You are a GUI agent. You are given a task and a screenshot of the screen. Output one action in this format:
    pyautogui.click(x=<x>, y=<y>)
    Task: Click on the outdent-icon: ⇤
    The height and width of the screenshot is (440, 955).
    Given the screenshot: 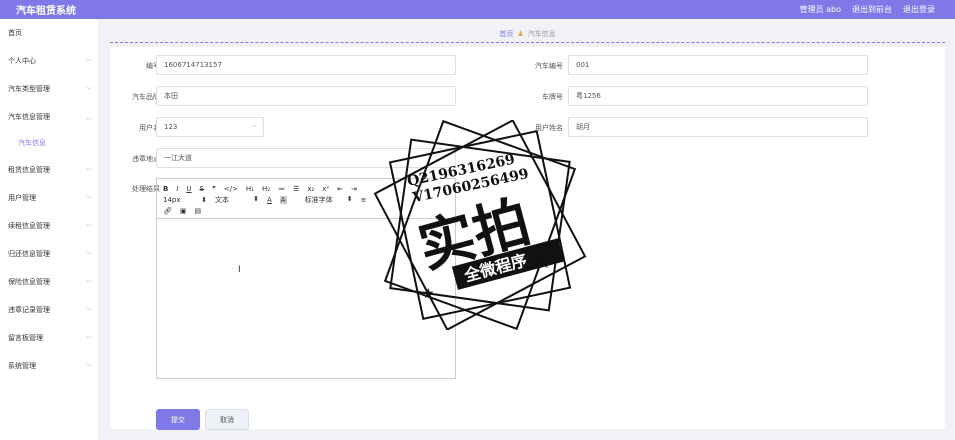 What is the action you would take?
    pyautogui.click(x=340, y=189)
    